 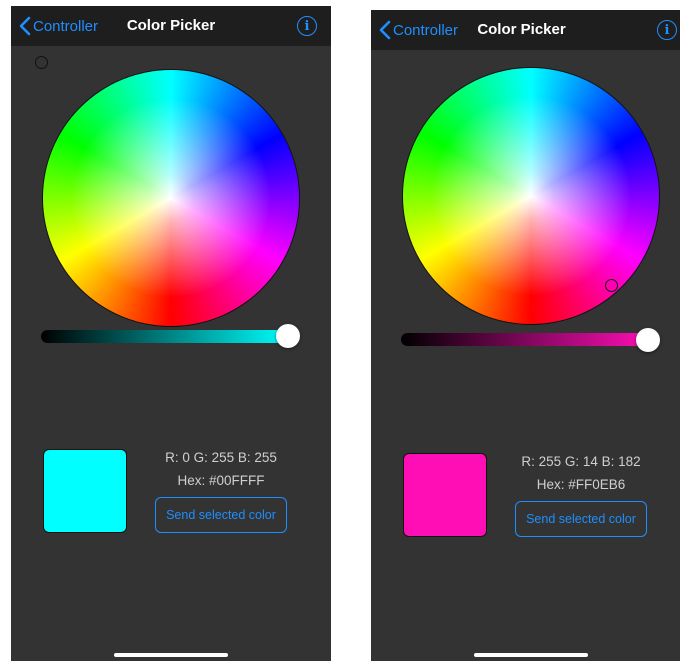 What do you see at coordinates (581, 484) in the screenshot?
I see `hex-value: Hex: #FF0EB6` at bounding box center [581, 484].